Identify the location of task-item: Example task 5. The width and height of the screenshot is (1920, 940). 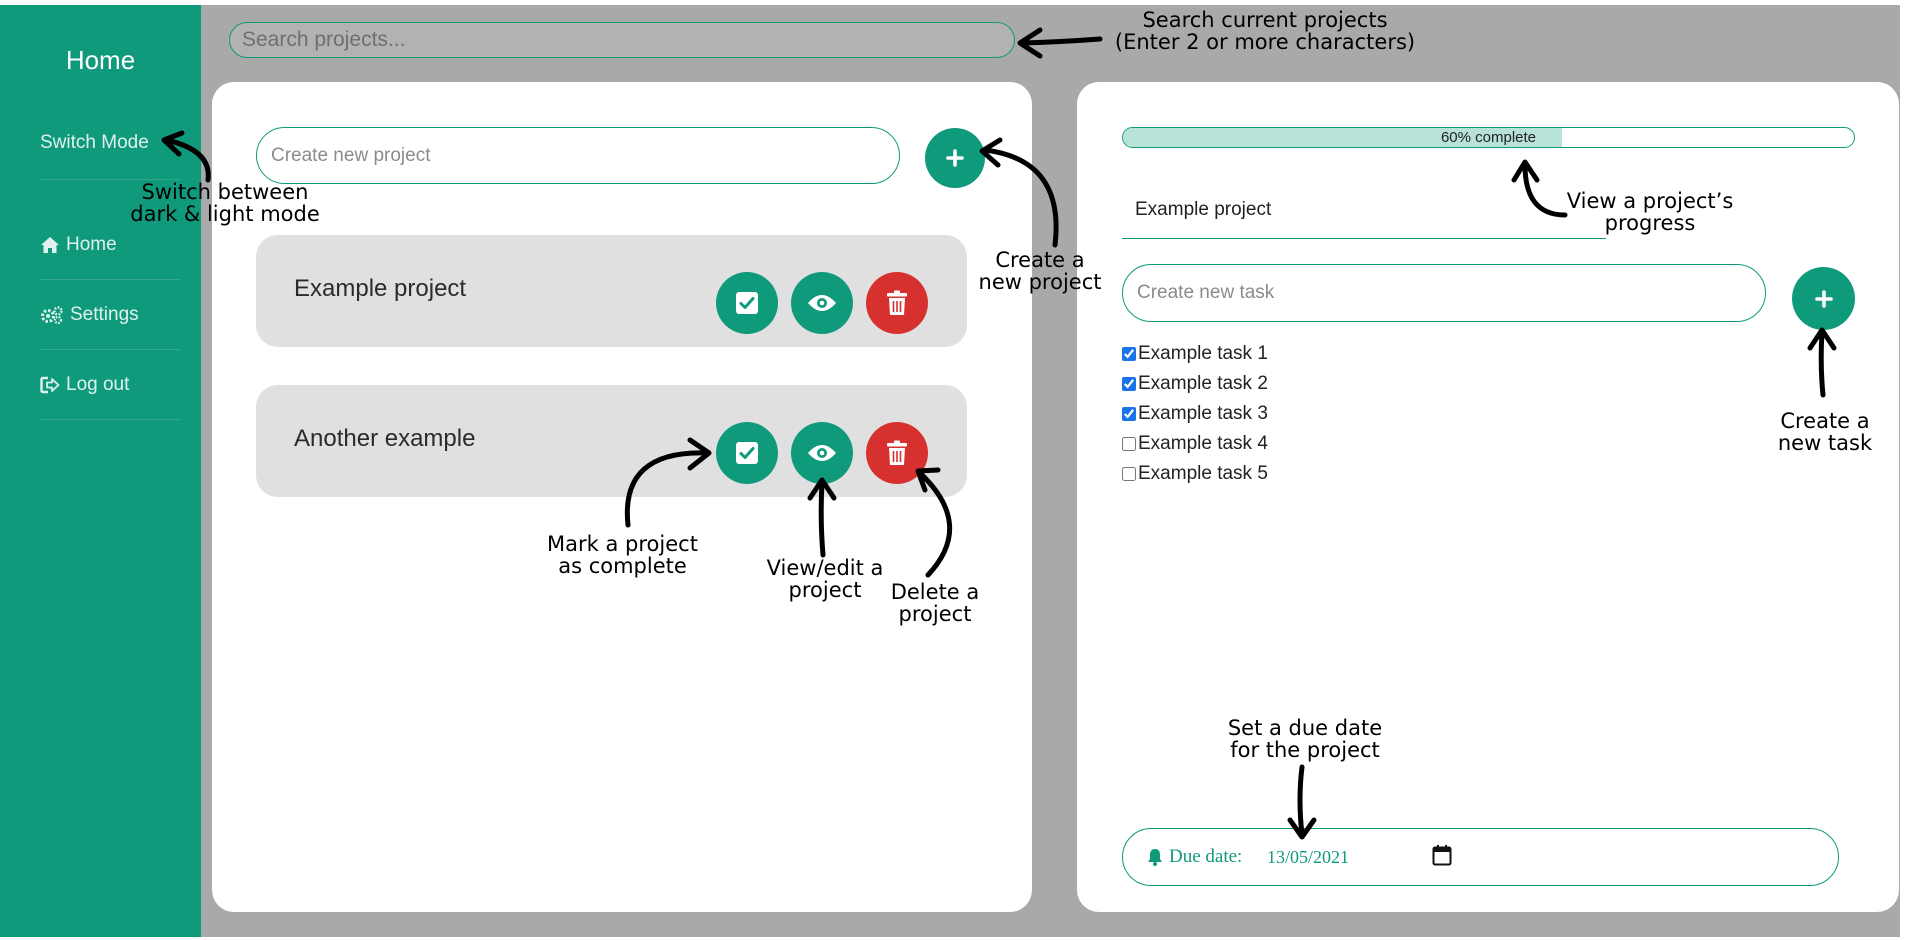
(1195, 474).